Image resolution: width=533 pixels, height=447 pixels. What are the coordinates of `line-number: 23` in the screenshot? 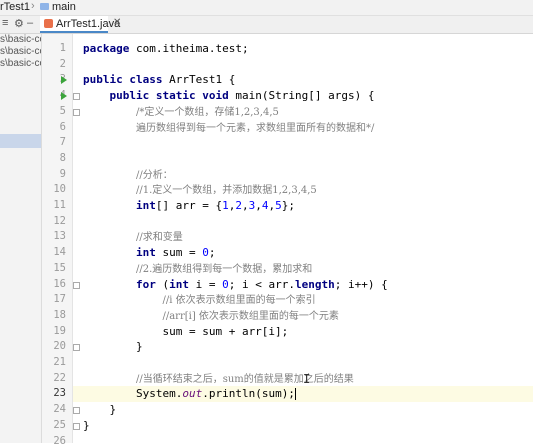 It's located at (59, 393).